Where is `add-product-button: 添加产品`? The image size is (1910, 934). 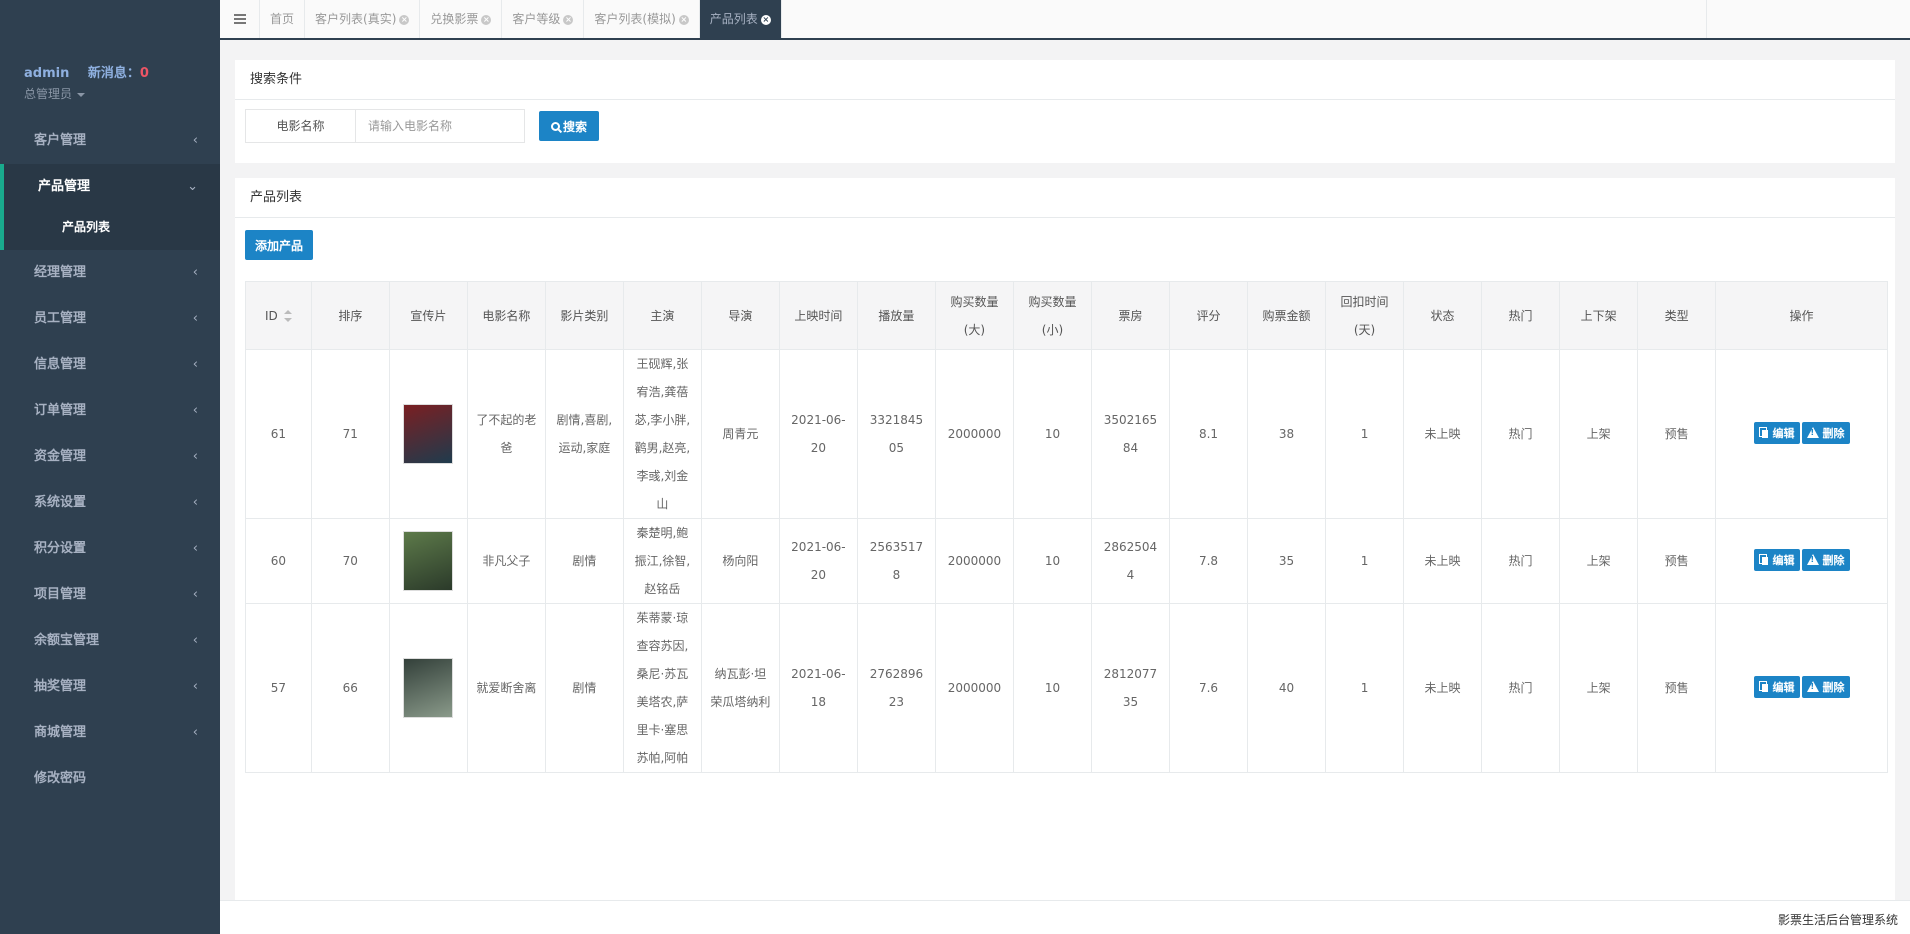 add-product-button: 添加产品 is located at coordinates (279, 245).